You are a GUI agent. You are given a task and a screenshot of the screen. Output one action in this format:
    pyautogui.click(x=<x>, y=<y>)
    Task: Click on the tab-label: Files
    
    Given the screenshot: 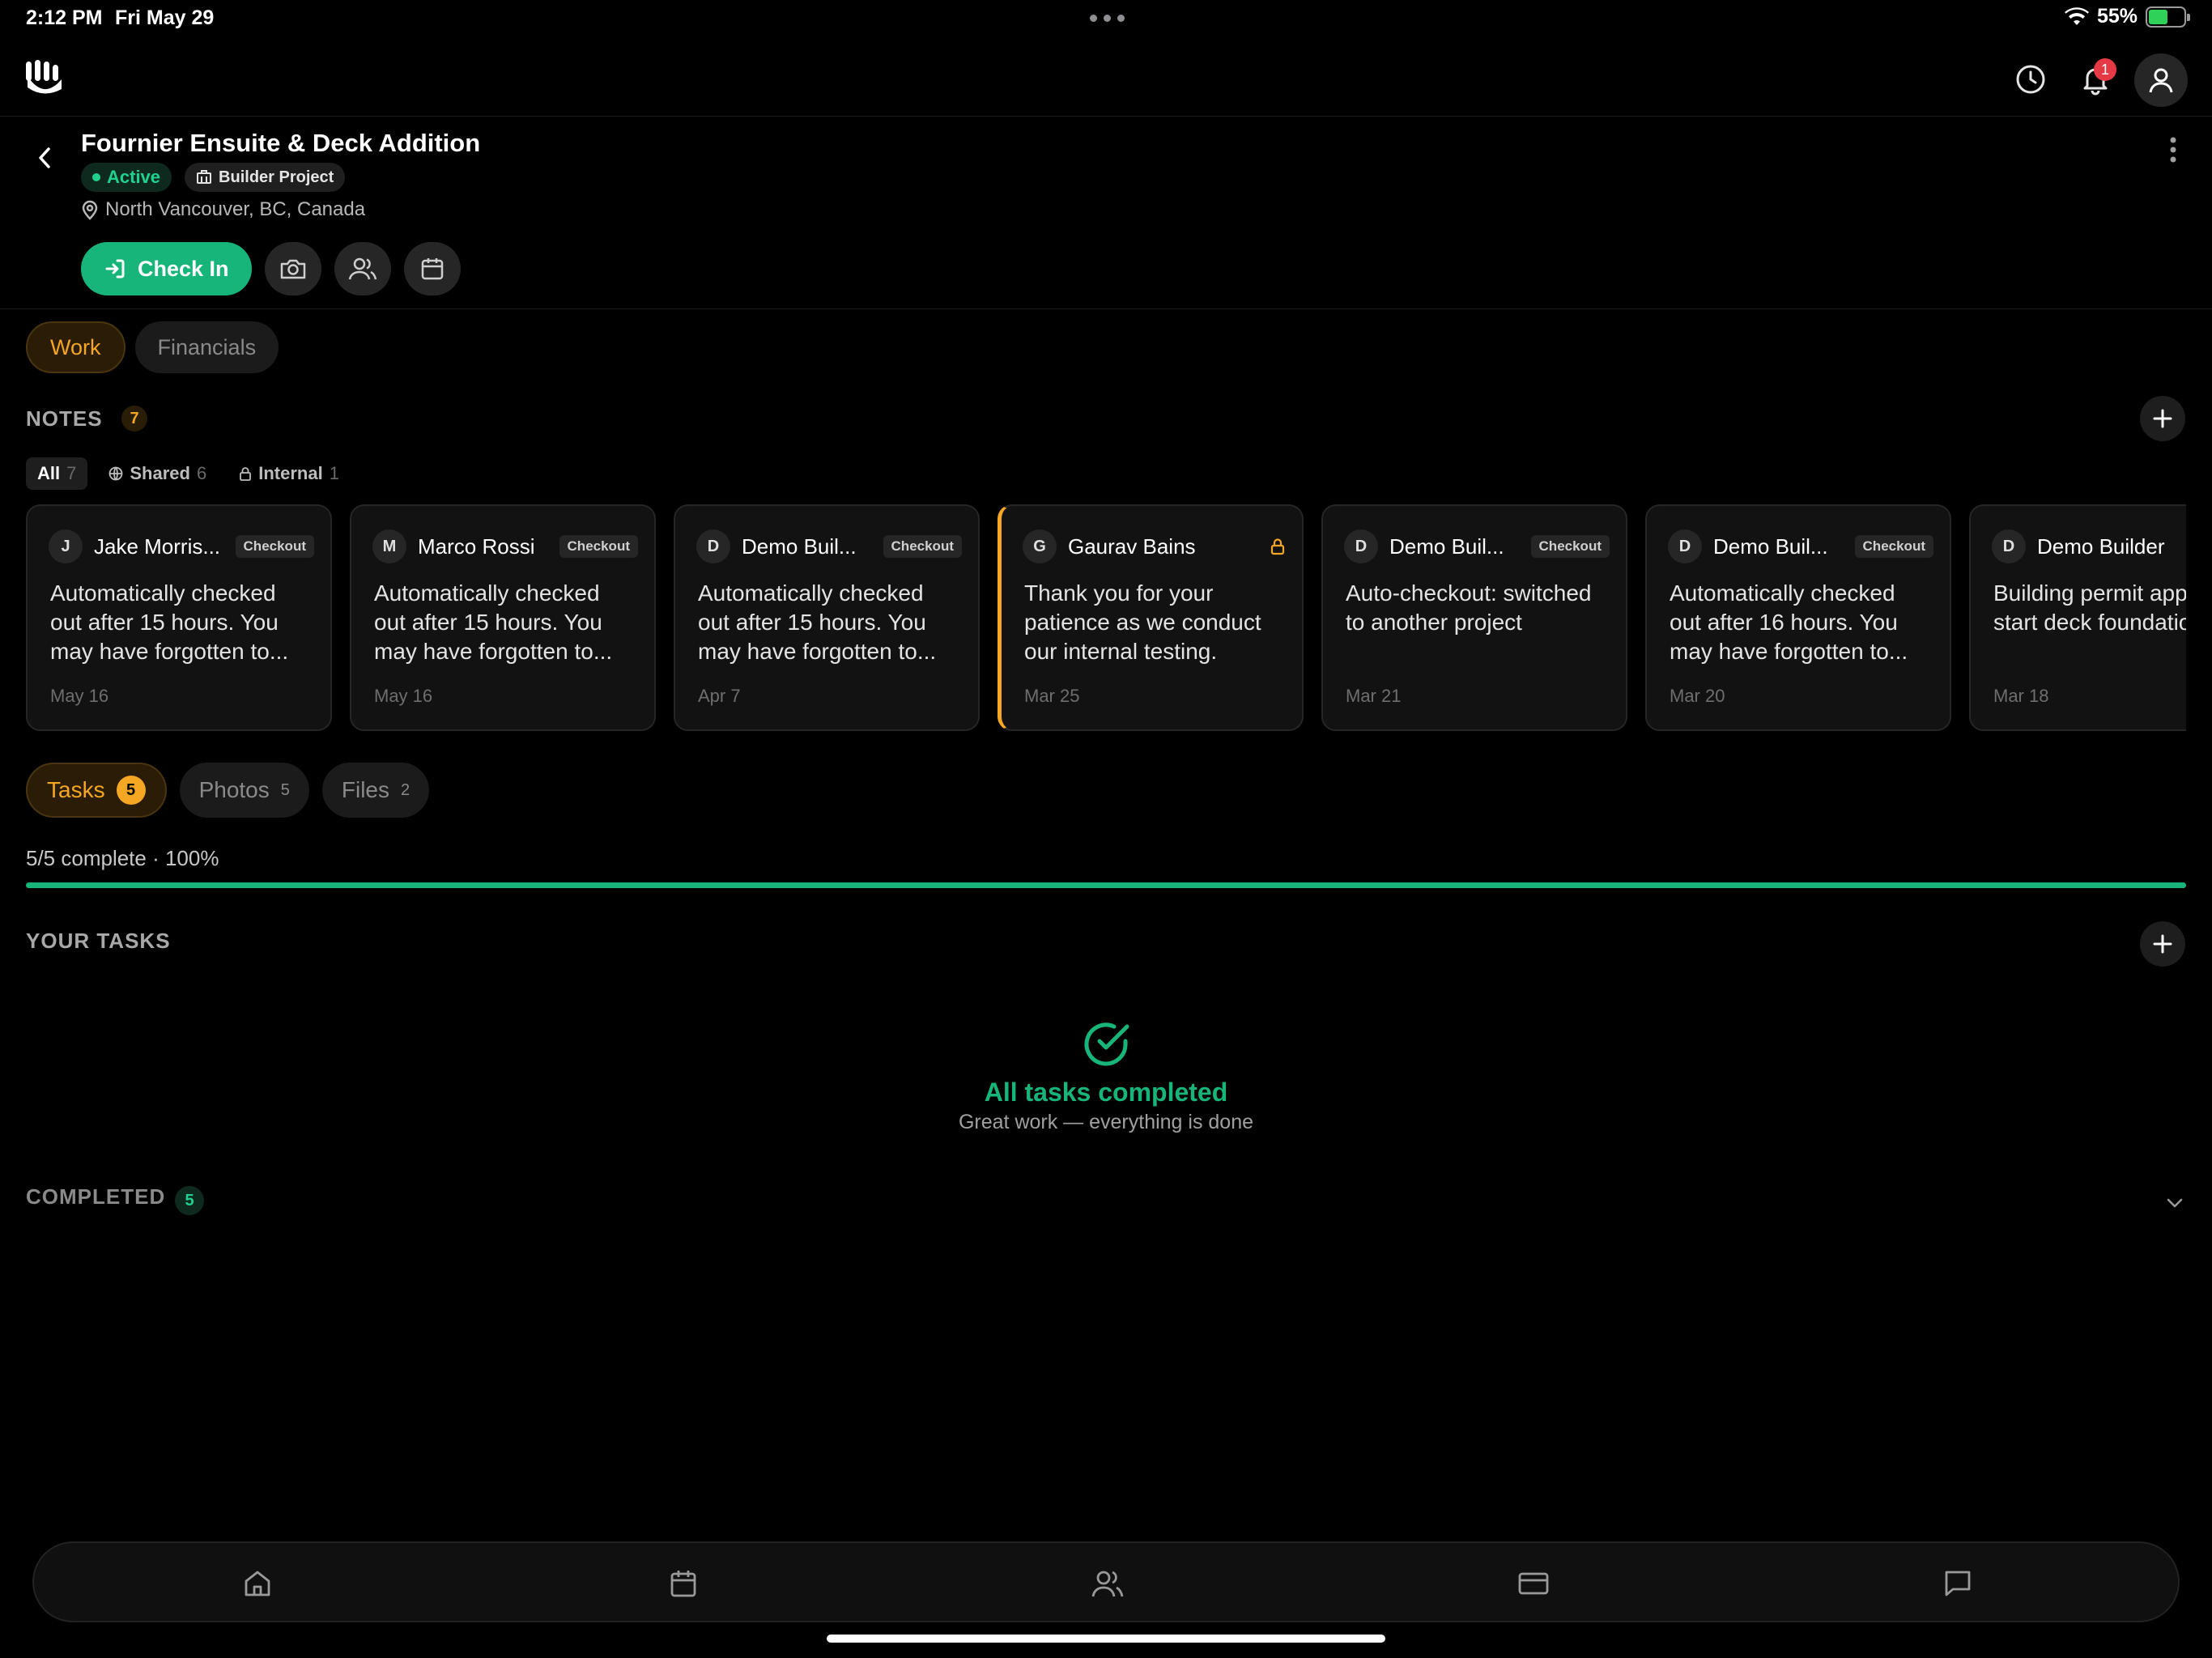 What is the action you would take?
    pyautogui.click(x=365, y=789)
    